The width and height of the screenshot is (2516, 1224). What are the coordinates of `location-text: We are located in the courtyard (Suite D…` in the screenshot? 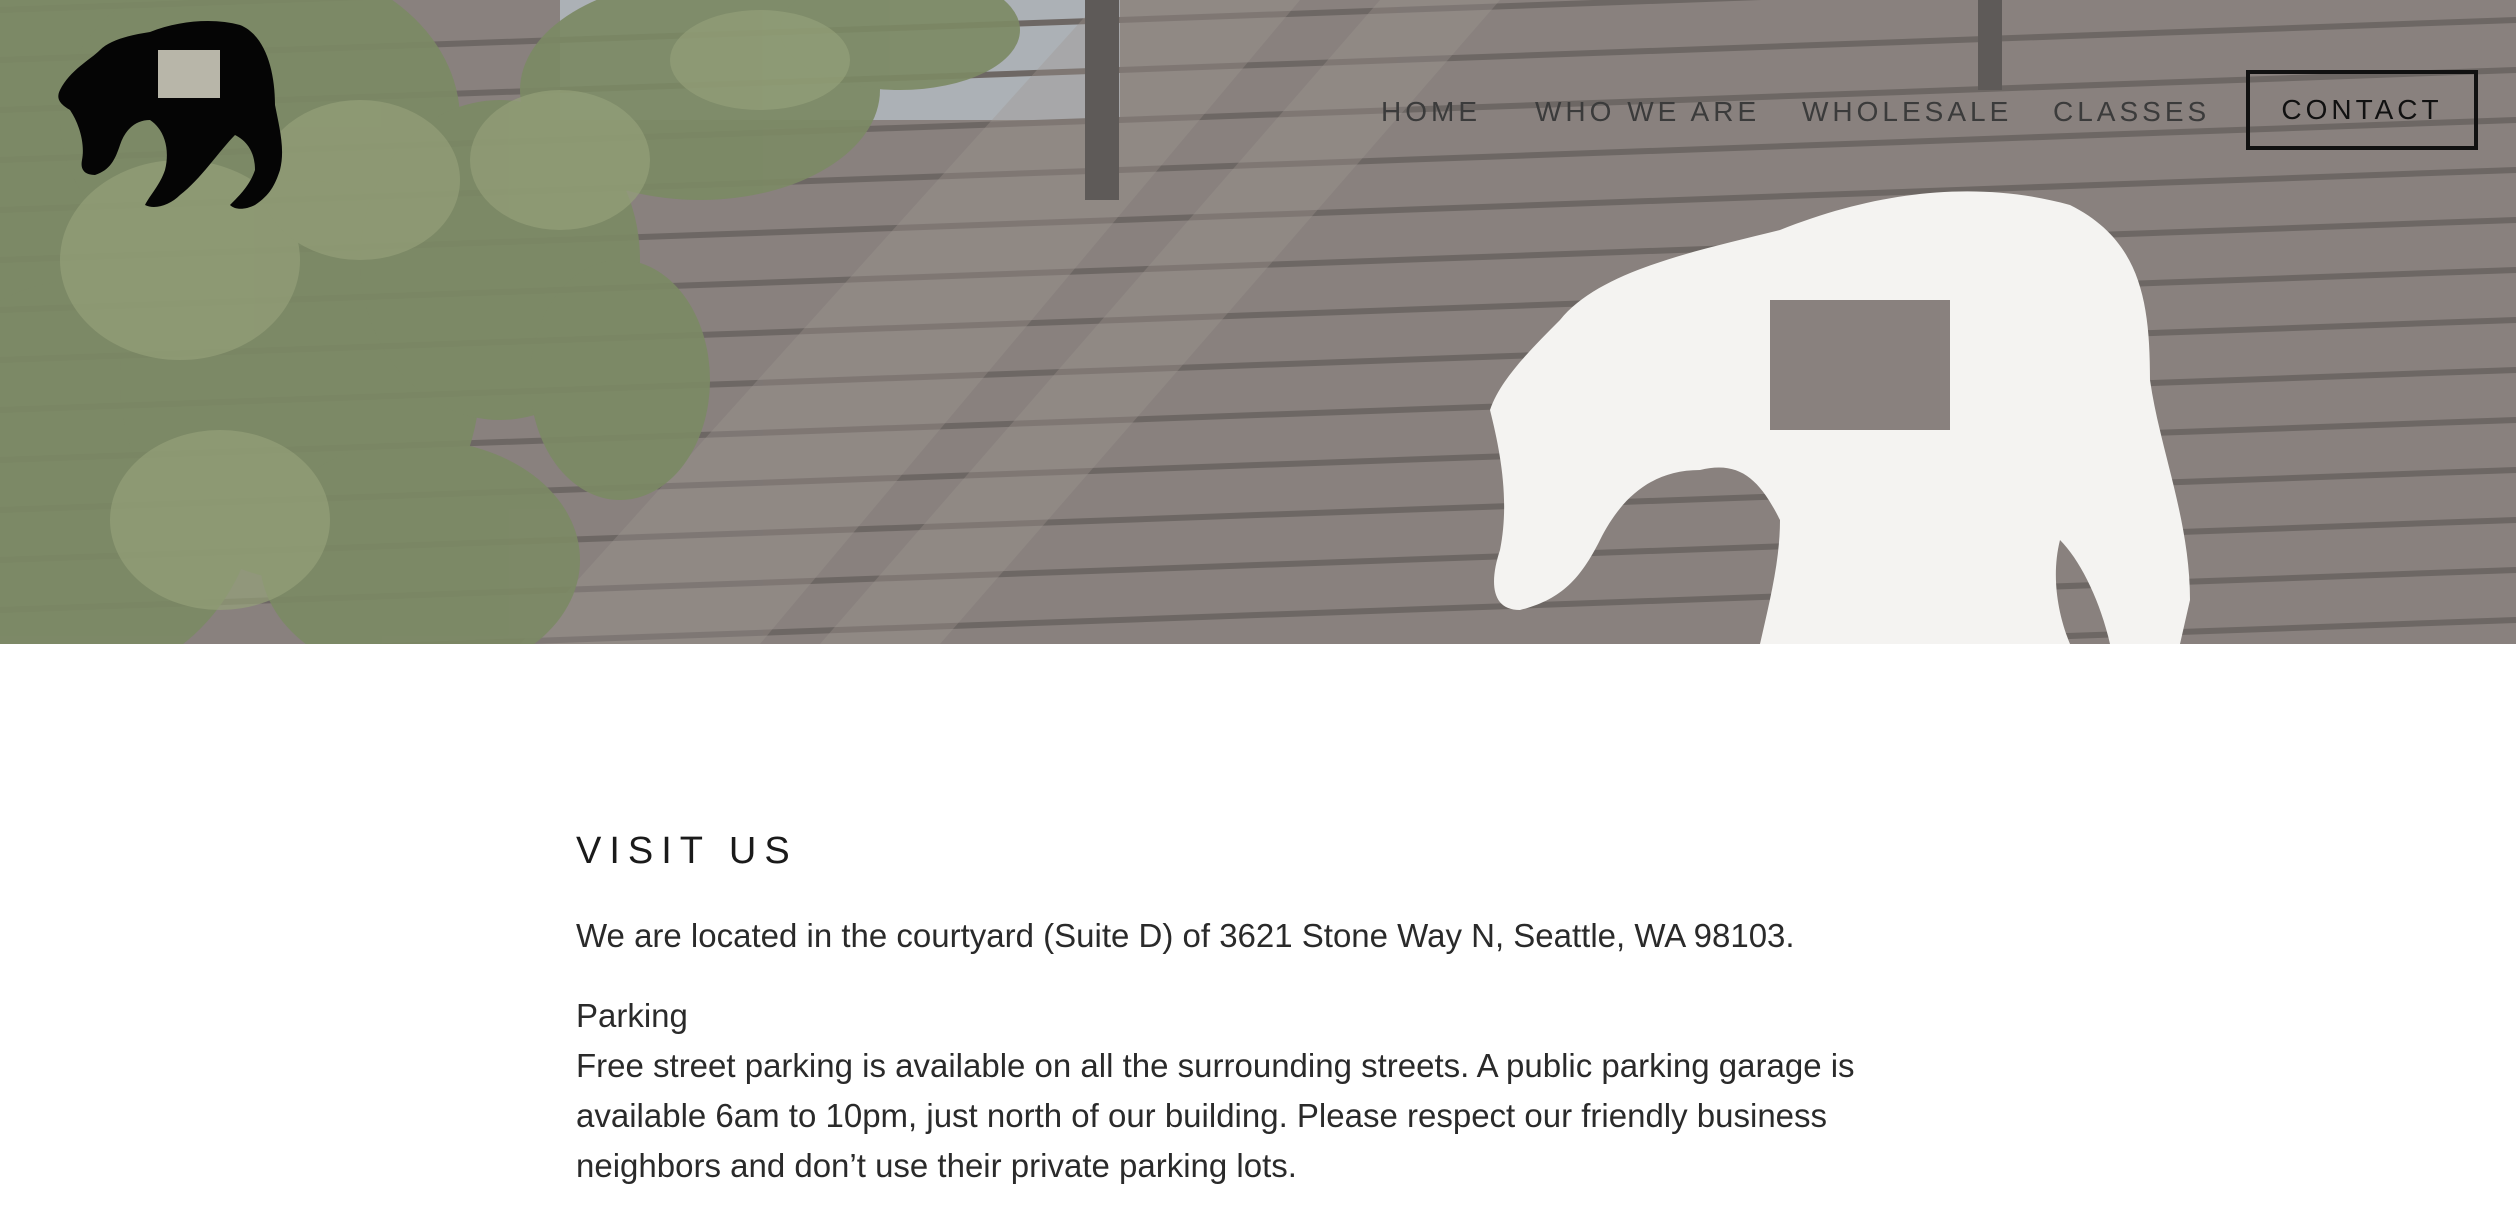 It's located at (1185, 935).